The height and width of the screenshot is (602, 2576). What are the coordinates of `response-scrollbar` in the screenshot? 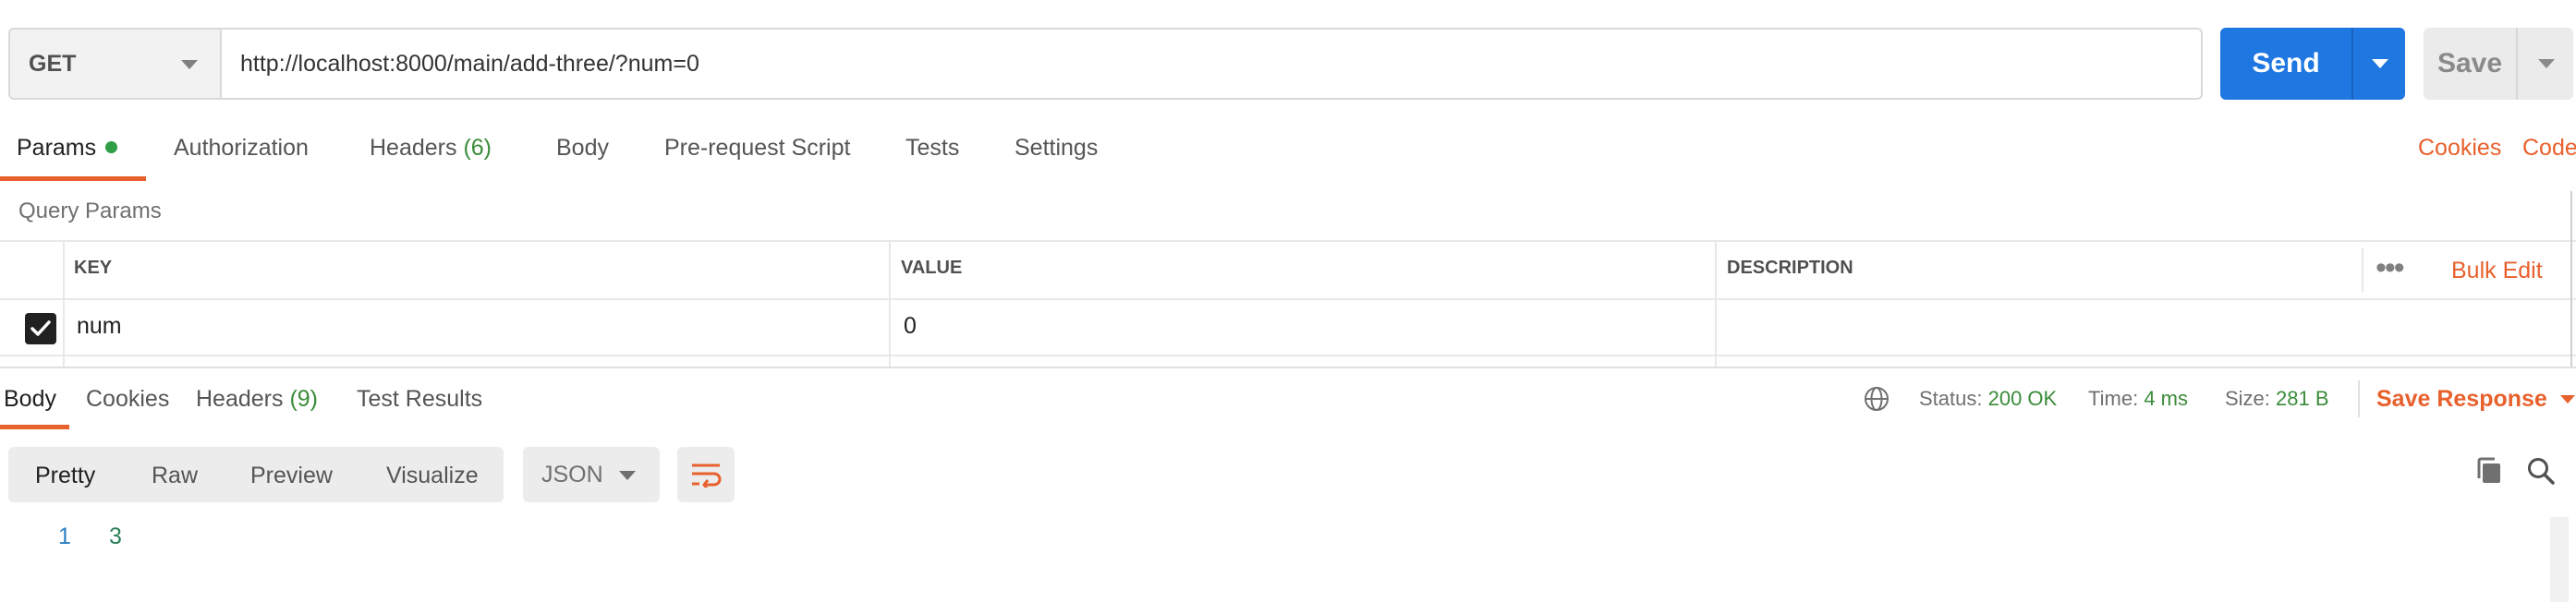 It's located at (2559, 559).